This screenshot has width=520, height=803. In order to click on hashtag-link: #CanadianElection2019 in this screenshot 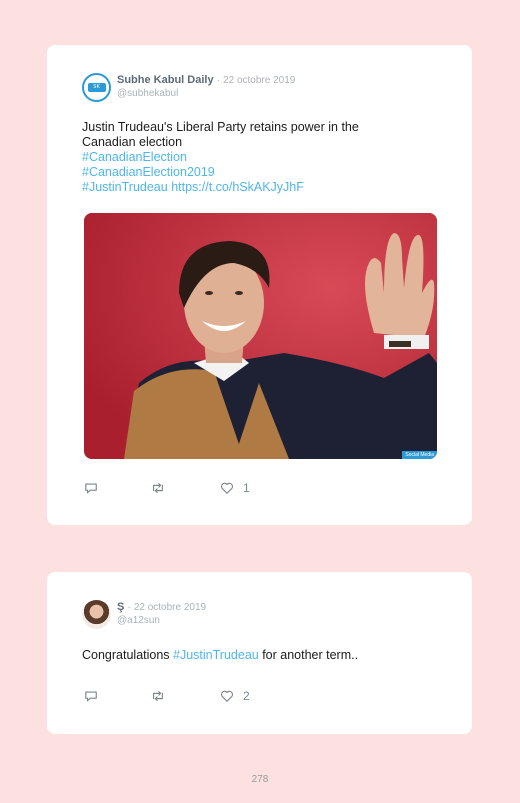, I will do `click(148, 172)`.